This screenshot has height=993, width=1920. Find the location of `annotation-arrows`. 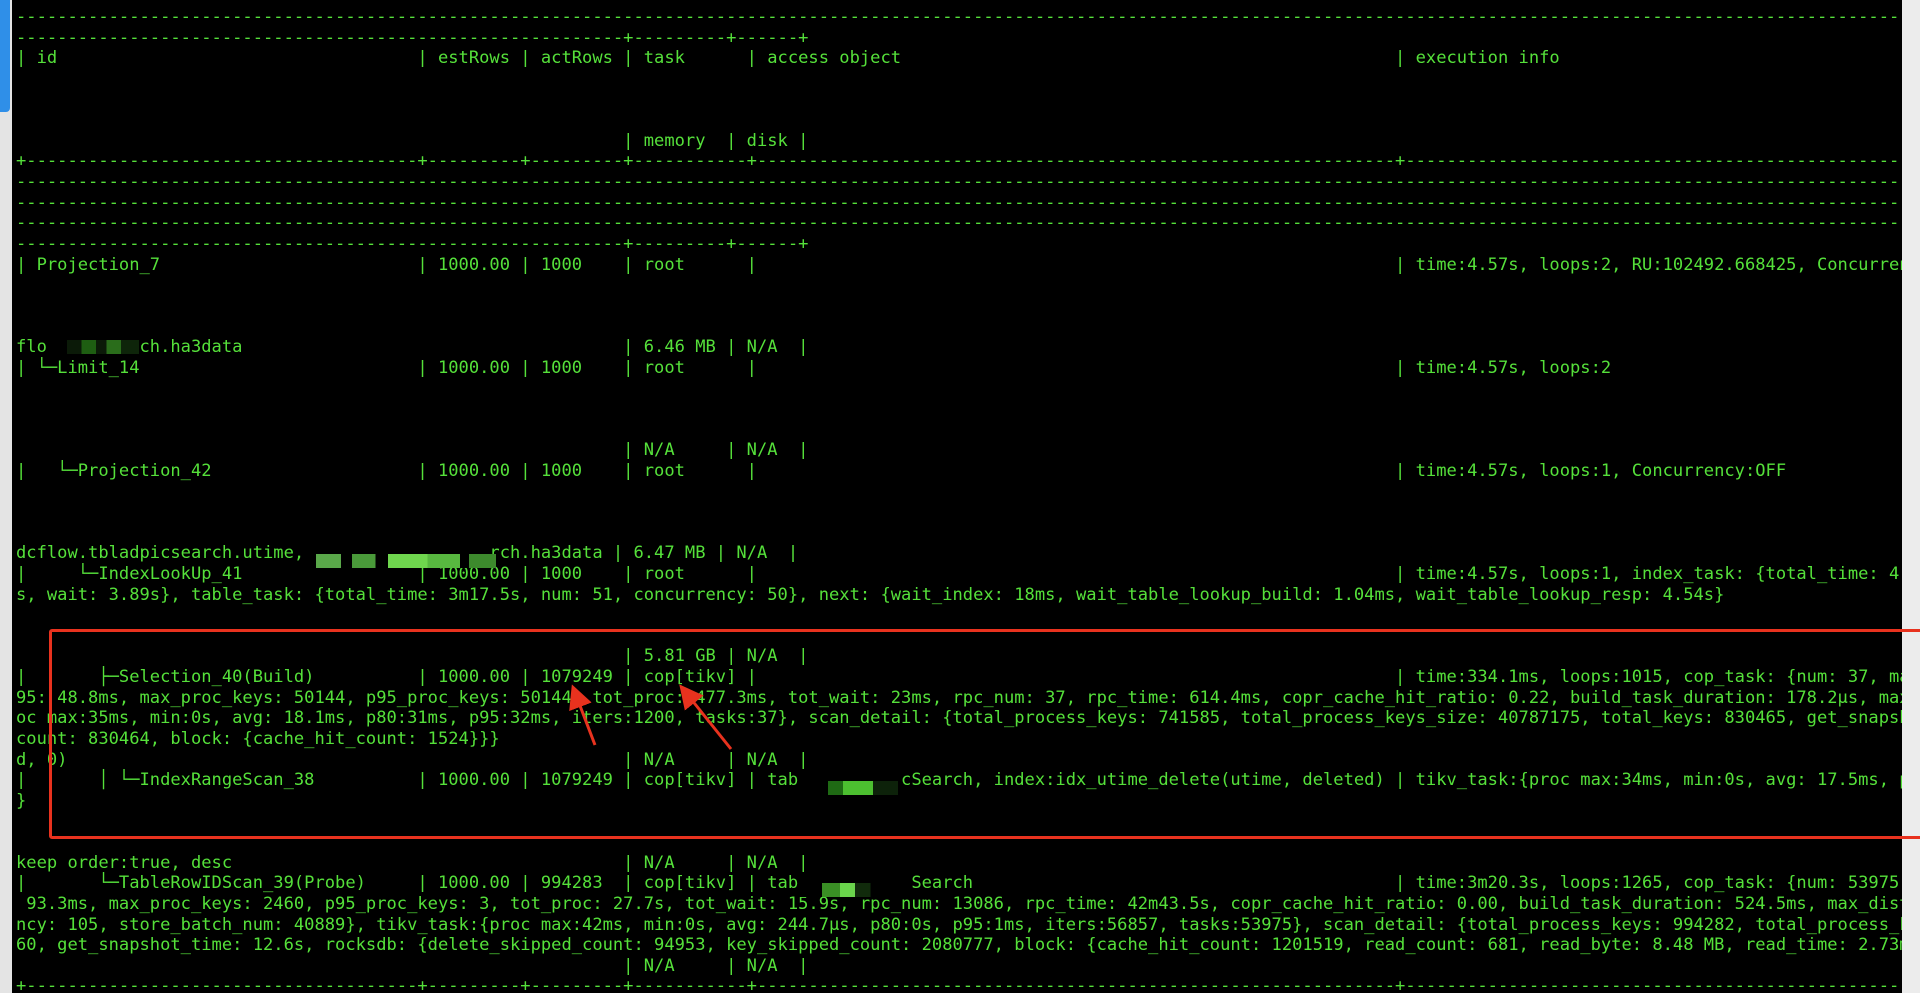

annotation-arrows is located at coordinates (651, 717).